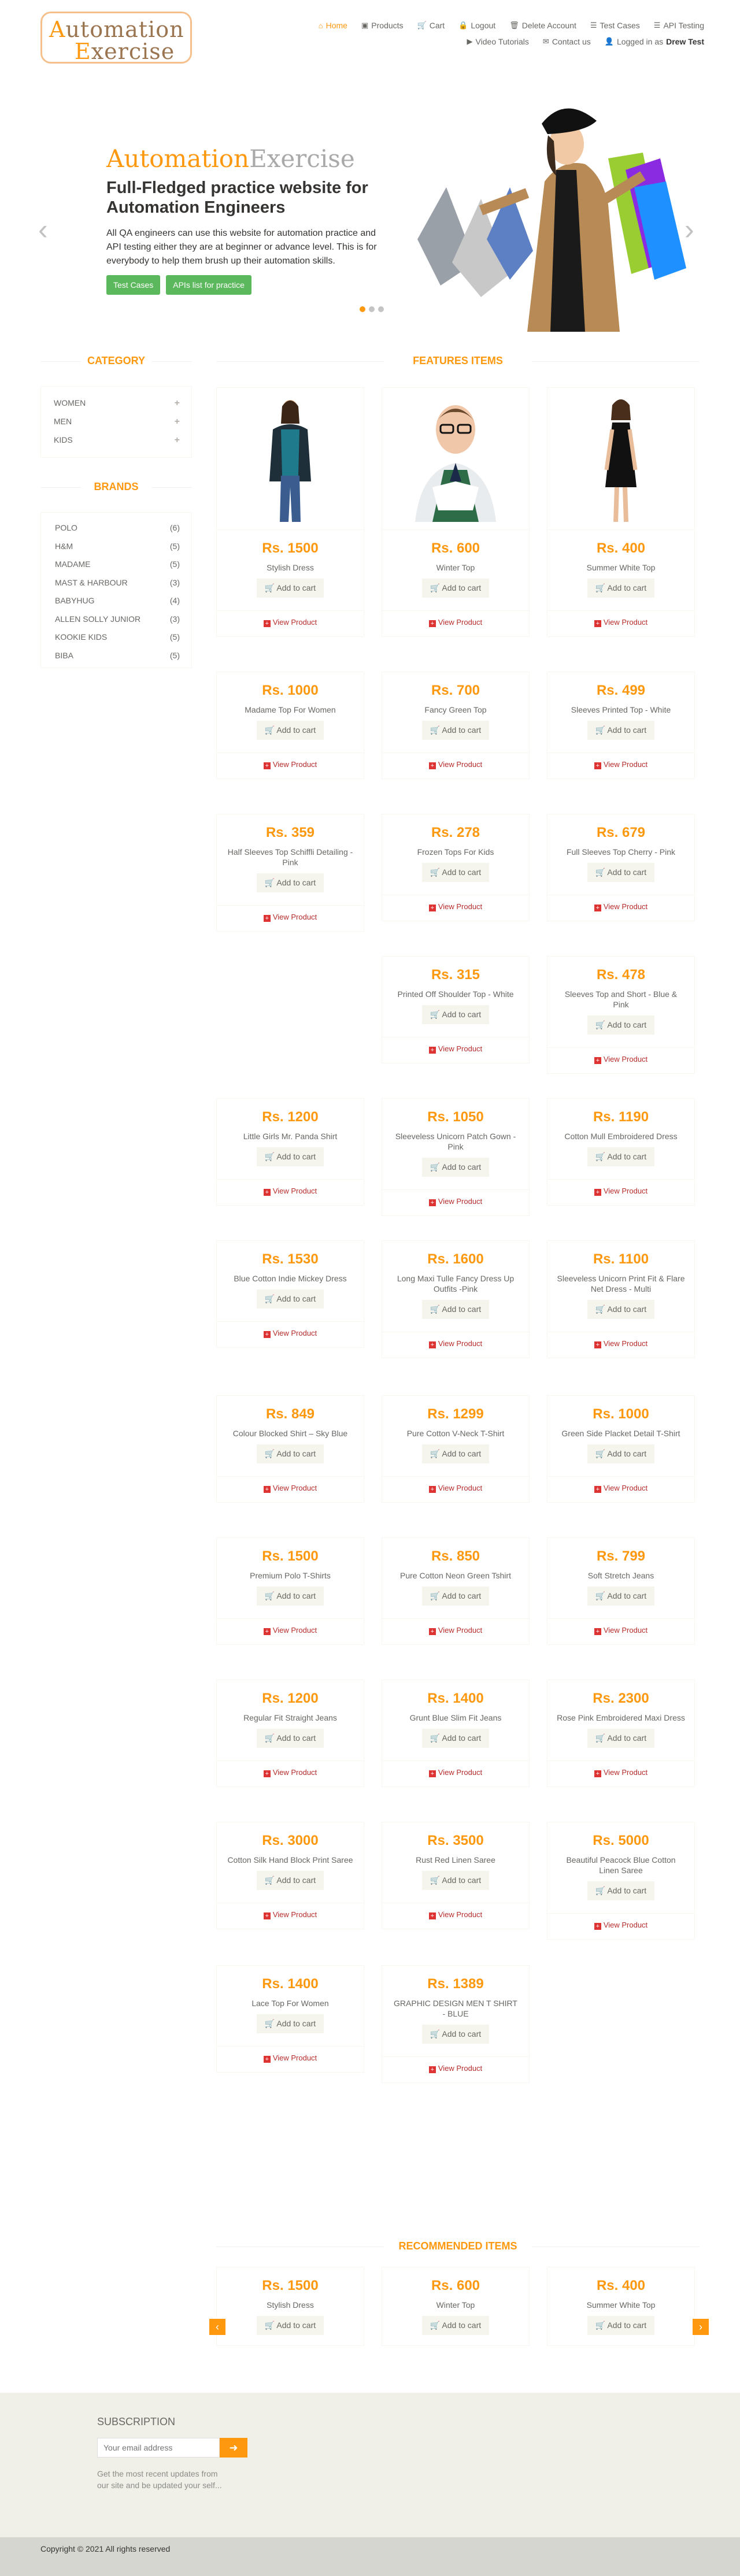  I want to click on apis-list-button: APIs list for practice, so click(208, 285).